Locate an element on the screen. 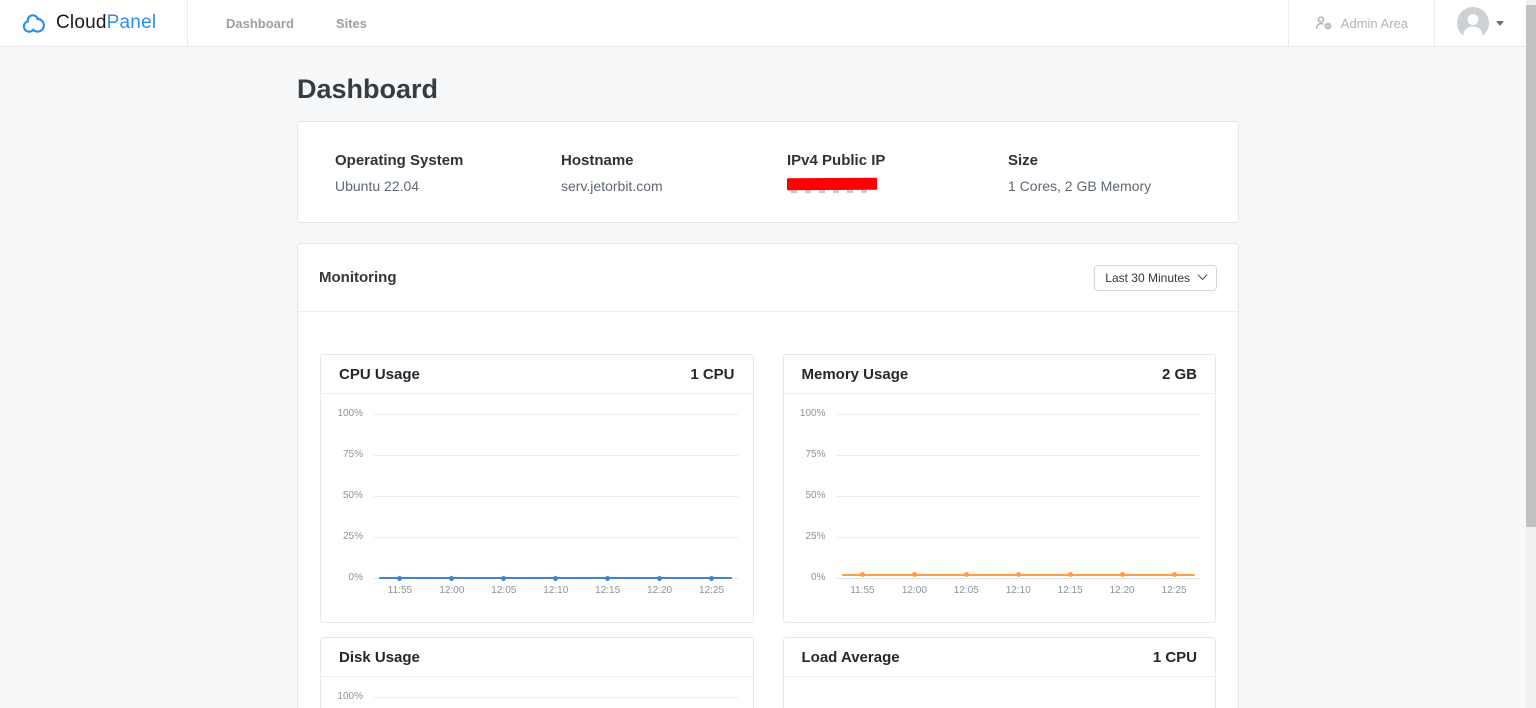  info-value: Ubuntu 22.04 is located at coordinates (377, 186).